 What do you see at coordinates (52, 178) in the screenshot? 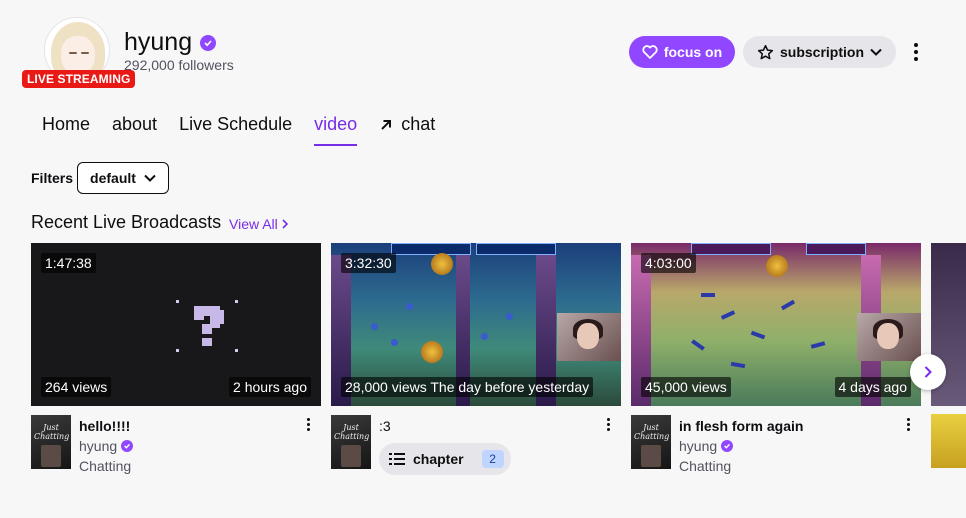
I see `filters-label: Filters` at bounding box center [52, 178].